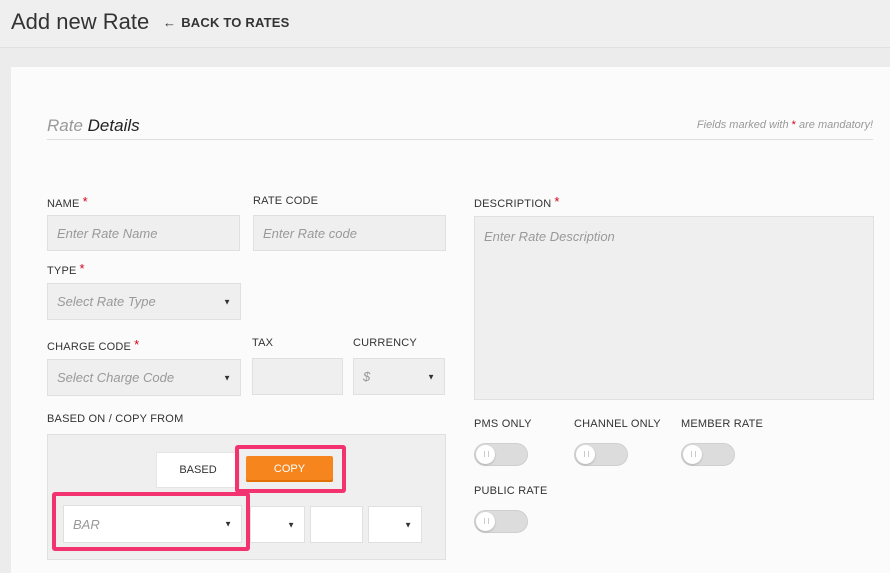 This screenshot has height=573, width=890. I want to click on pms-only-toggle, so click(501, 454).